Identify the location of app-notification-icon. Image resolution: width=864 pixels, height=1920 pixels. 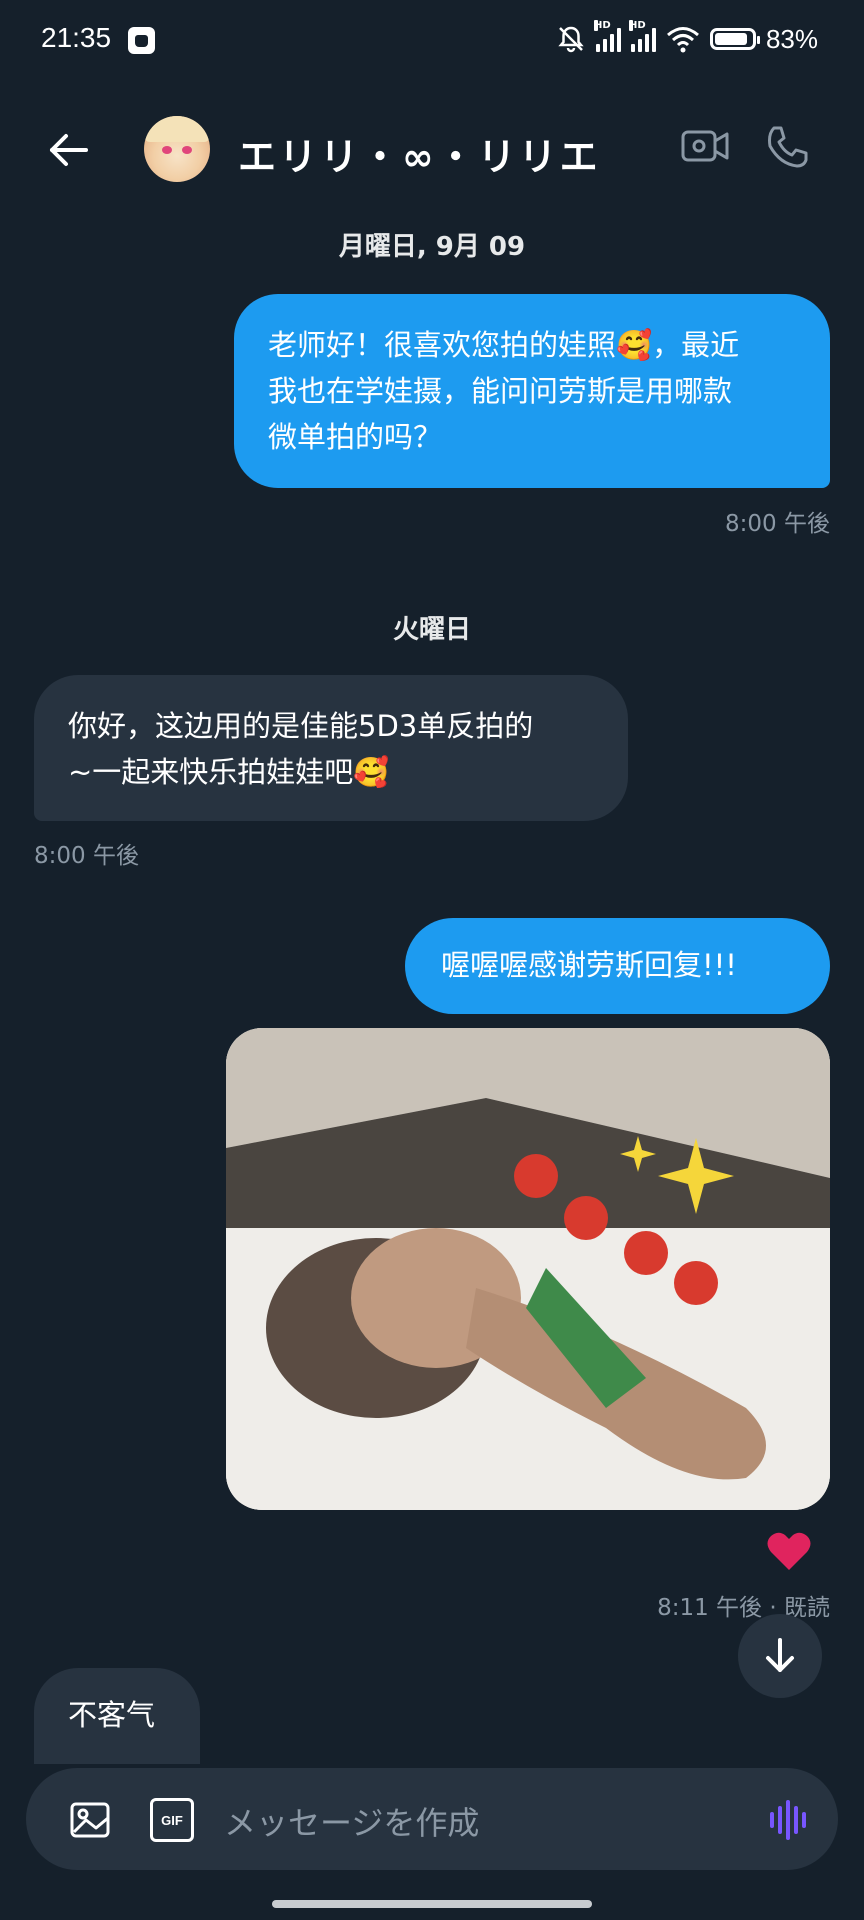
(141, 40).